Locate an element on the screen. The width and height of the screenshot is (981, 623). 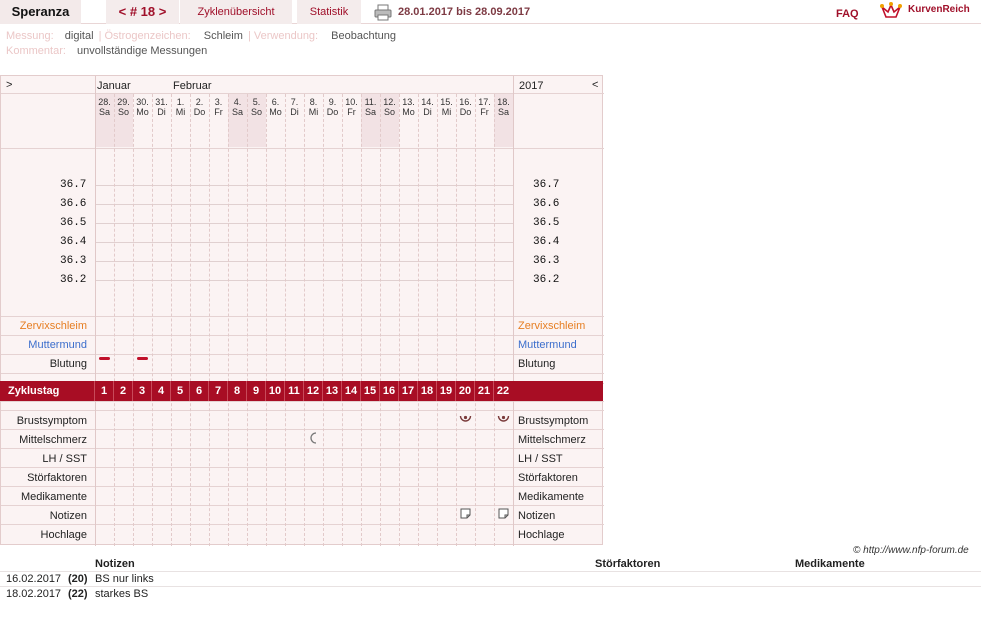
notes-divider is located at coordinates (490, 571).